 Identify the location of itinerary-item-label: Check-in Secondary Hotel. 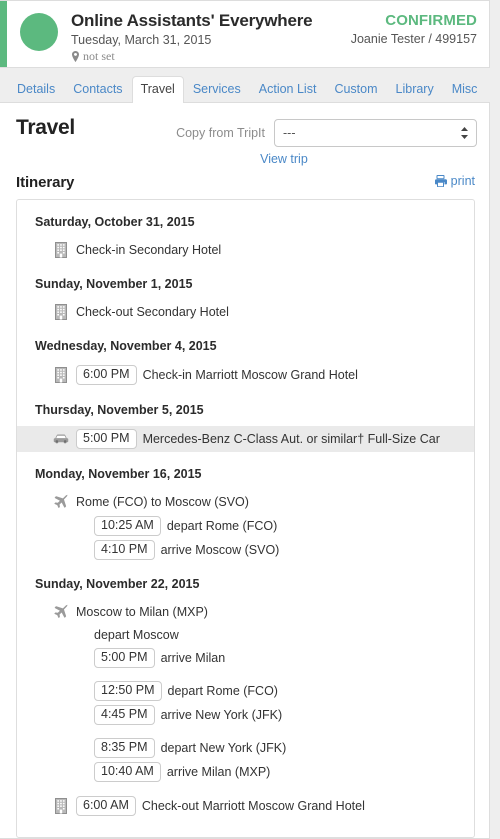
(149, 250).